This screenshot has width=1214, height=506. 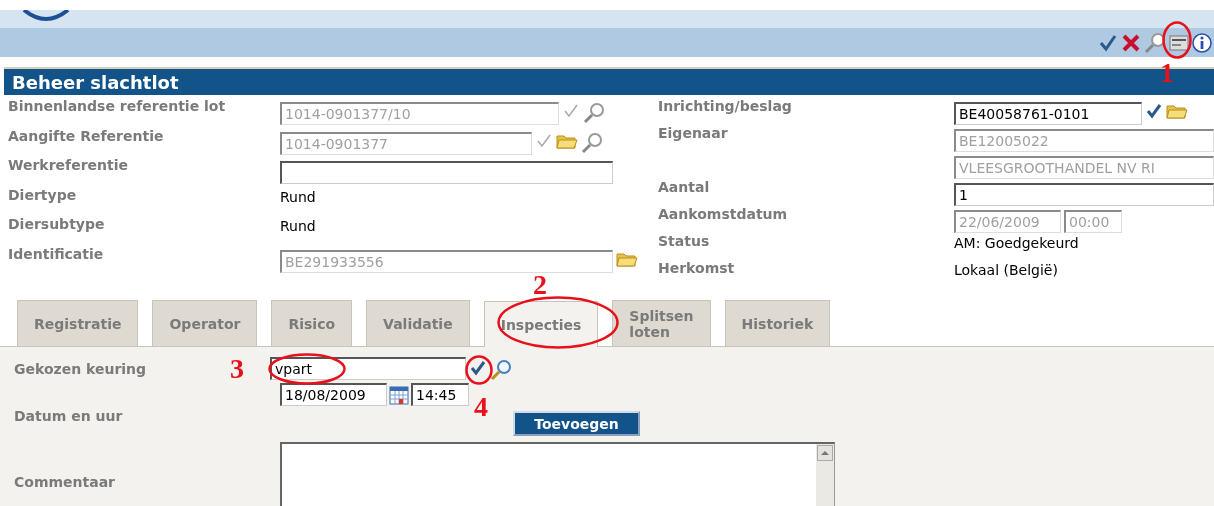 I want to click on field-label: Gekozen keuring, so click(x=80, y=369).